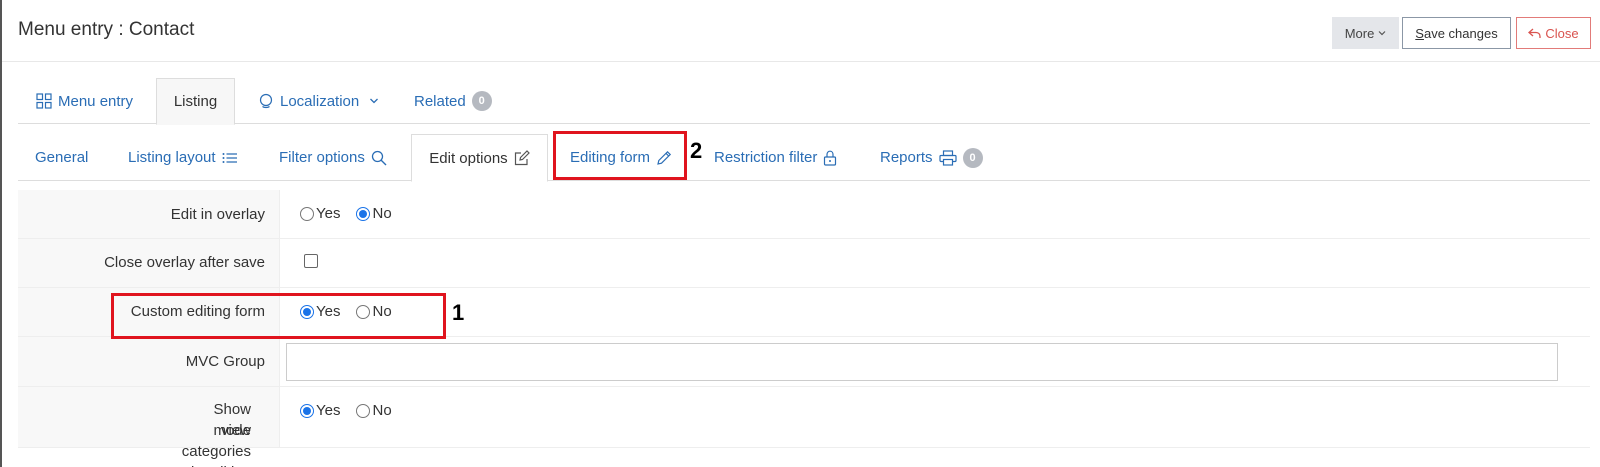  I want to click on tab-localization: Localization, so click(318, 101).